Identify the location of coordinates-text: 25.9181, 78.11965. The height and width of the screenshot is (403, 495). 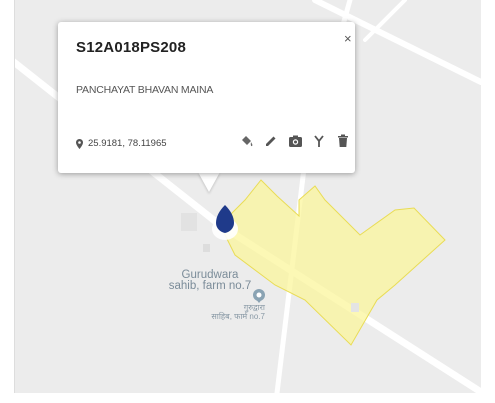
(127, 143).